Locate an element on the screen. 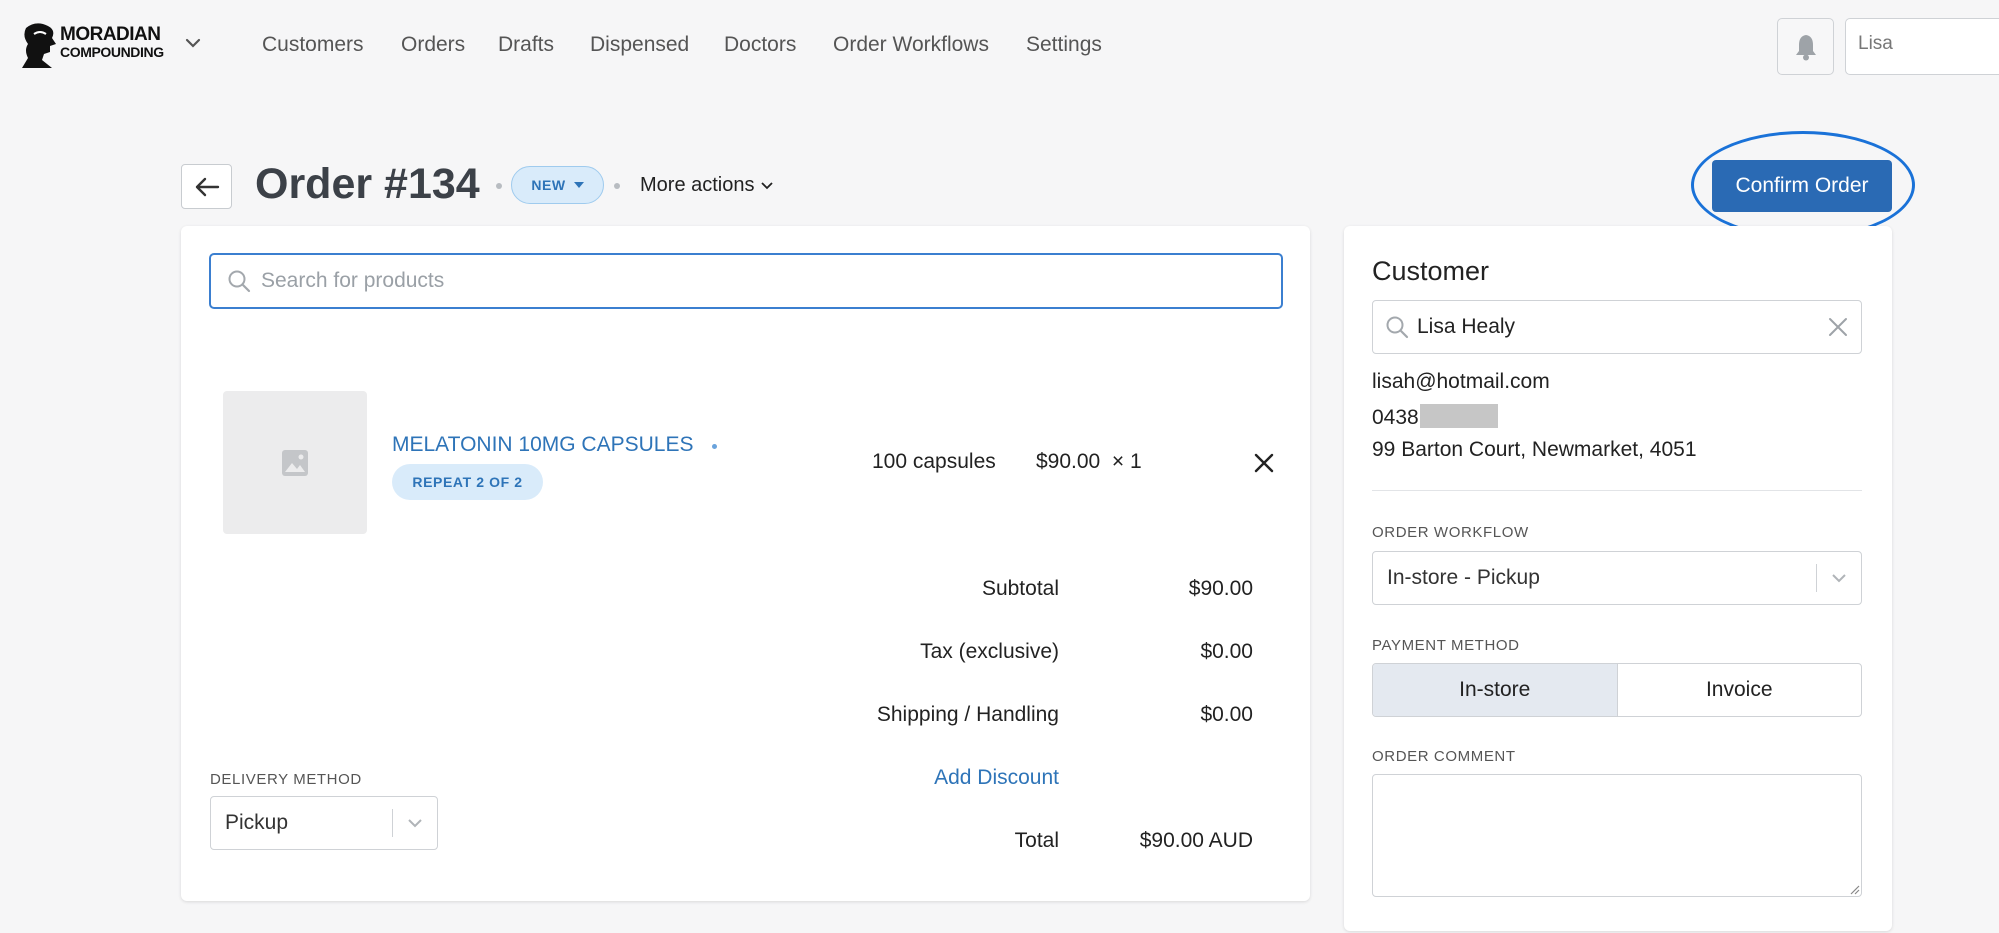 This screenshot has height=933, width=1999. nav-order-workflows: Order Workflows is located at coordinates (911, 45).